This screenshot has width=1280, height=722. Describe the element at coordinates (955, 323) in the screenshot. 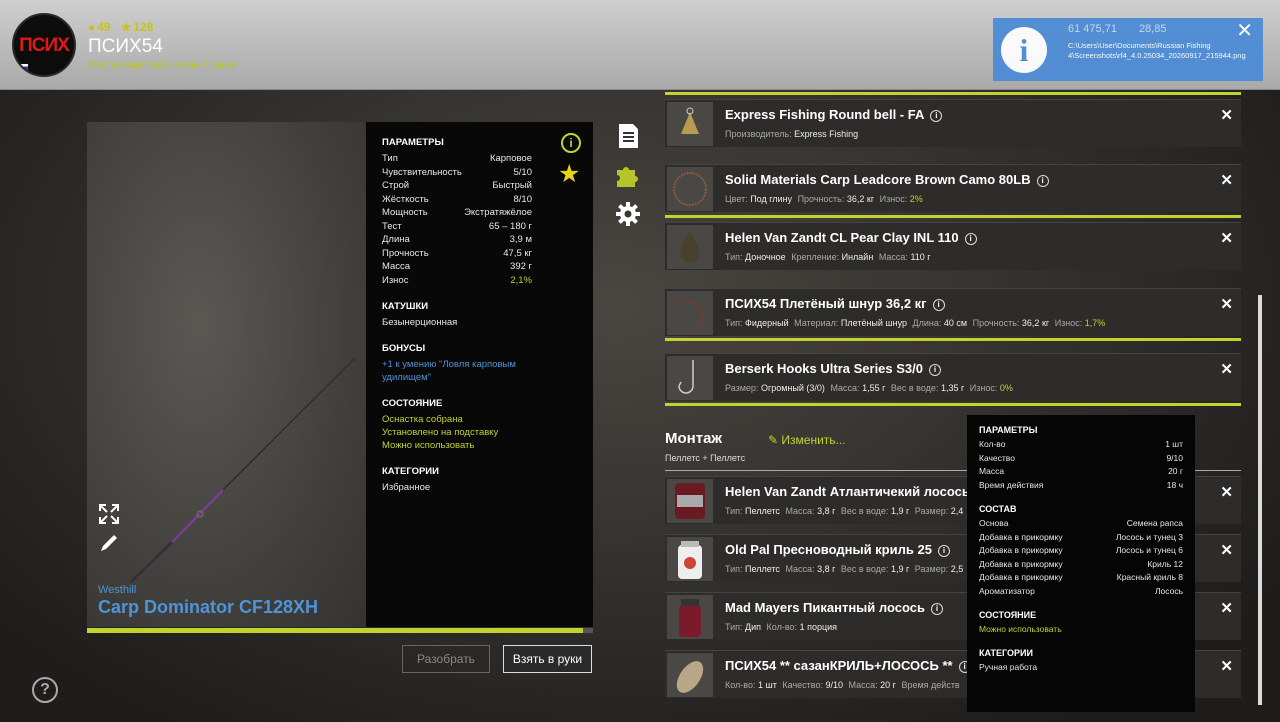

I see `tackle-item-prop-value: 40 см` at that location.